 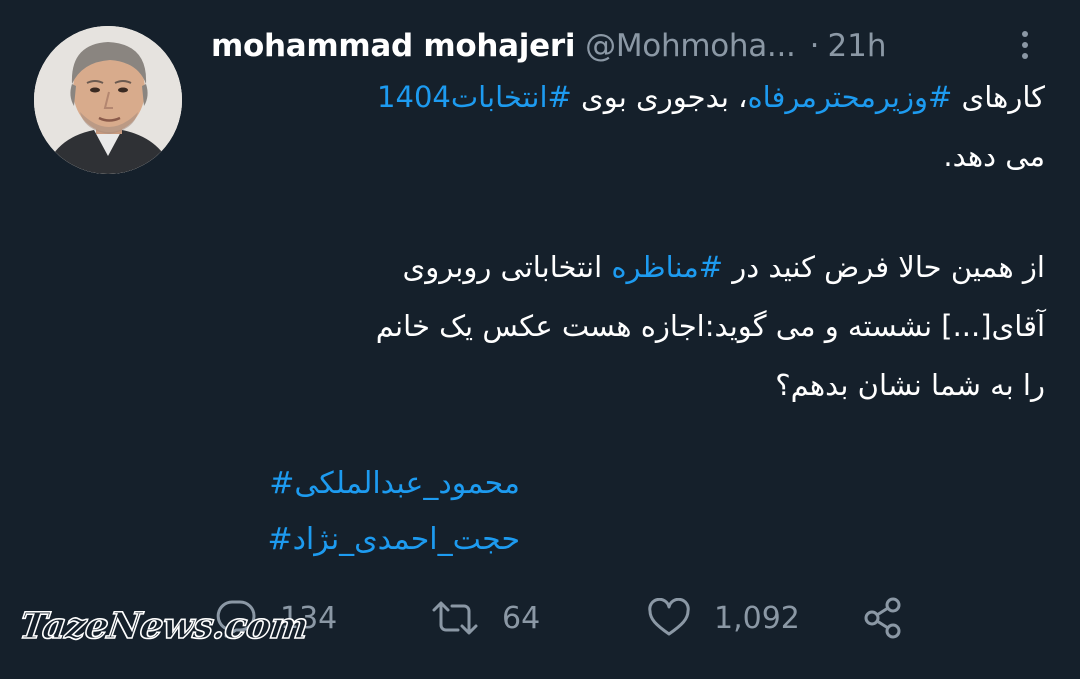 I want to click on hashtag-link: #مناظره, so click(x=667, y=267).